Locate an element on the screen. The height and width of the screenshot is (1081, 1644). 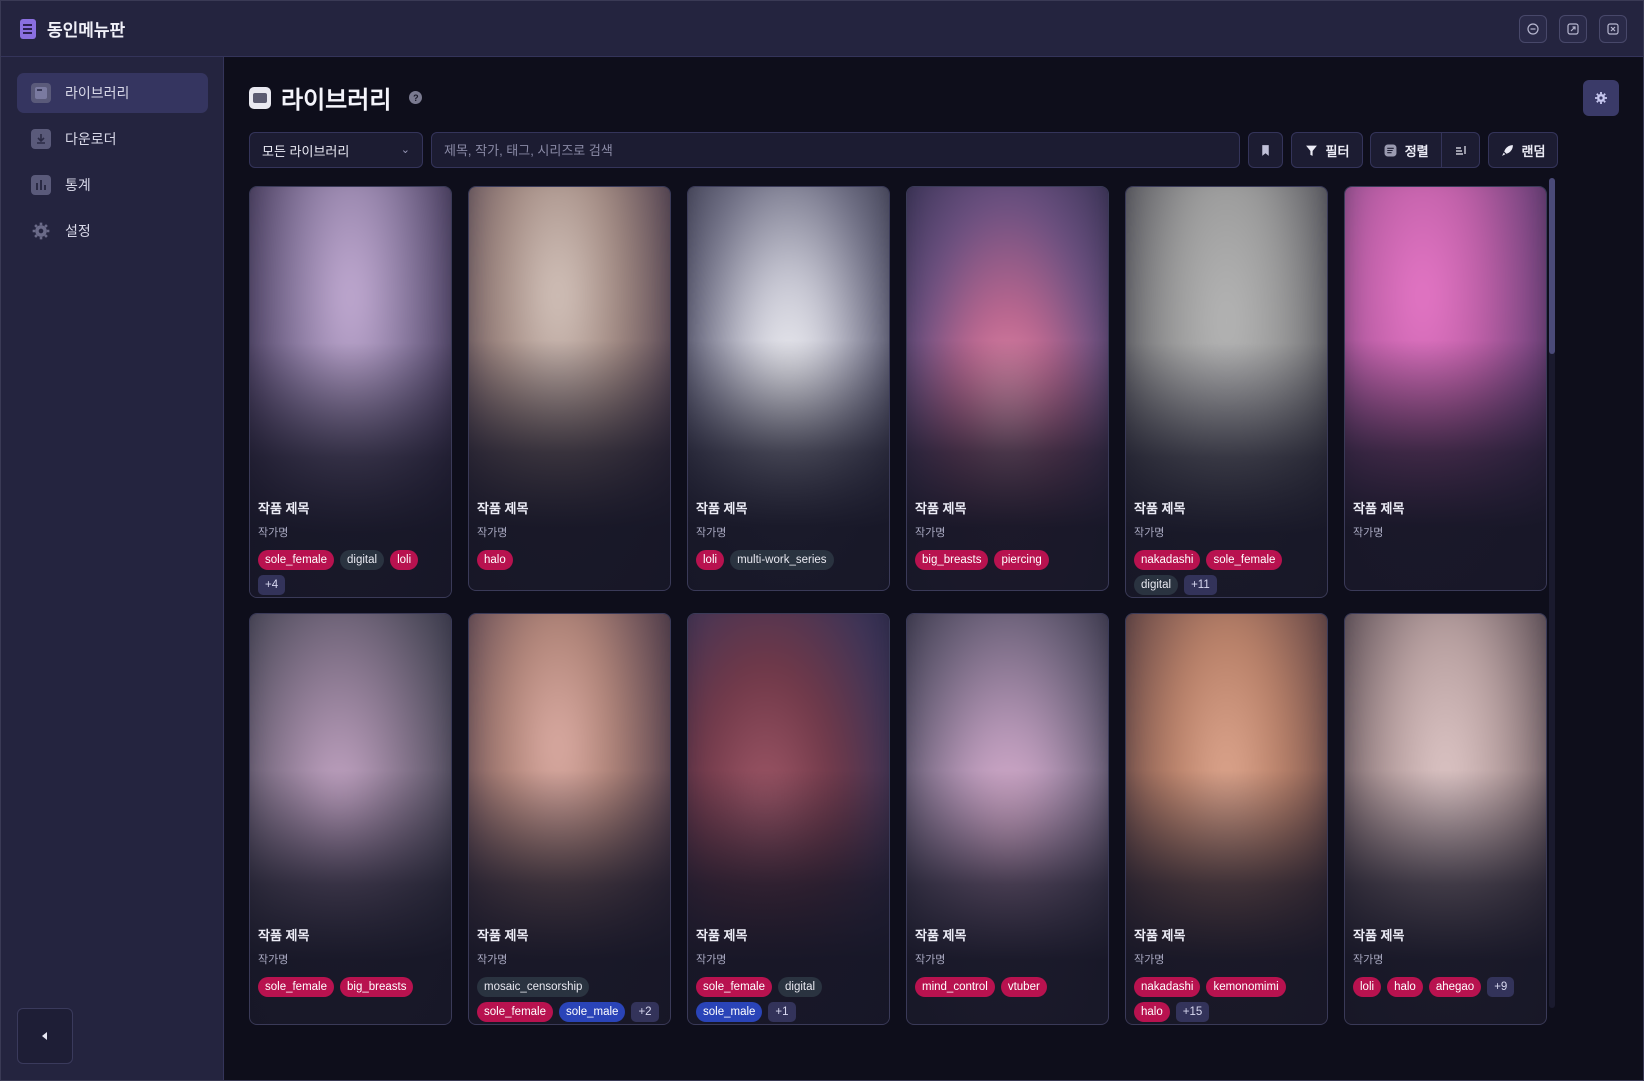
card-info: 작품 제목작가명 mind_control vtuber is located at coordinates (1007, 961).